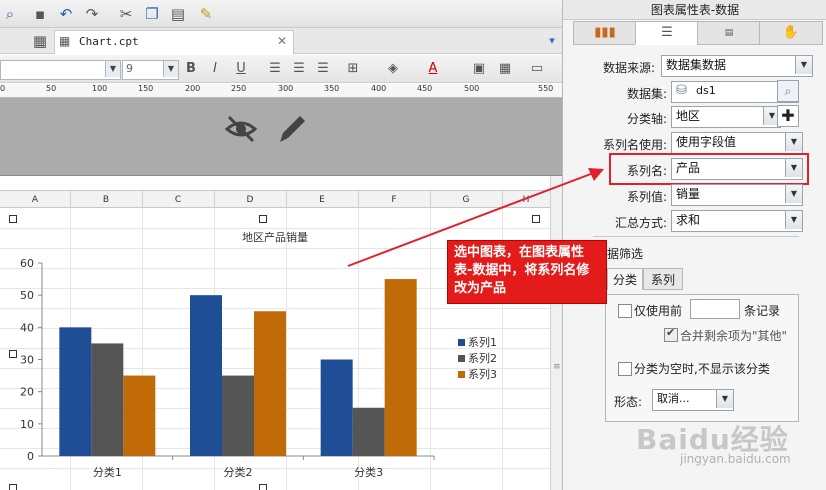  What do you see at coordinates (527, 272) in the screenshot?
I see `callout-note: 选中图表，在图表属性表-数据中，将系列名修改为产品` at bounding box center [527, 272].